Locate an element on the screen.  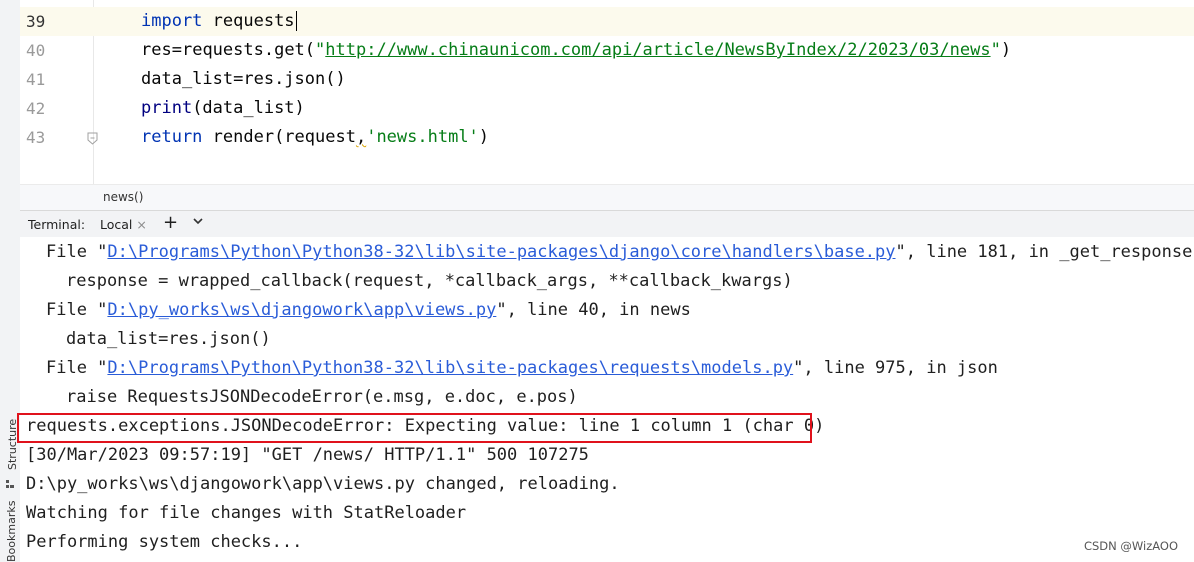
terminal-text: ", line 181, in _get_response is located at coordinates (1044, 252).